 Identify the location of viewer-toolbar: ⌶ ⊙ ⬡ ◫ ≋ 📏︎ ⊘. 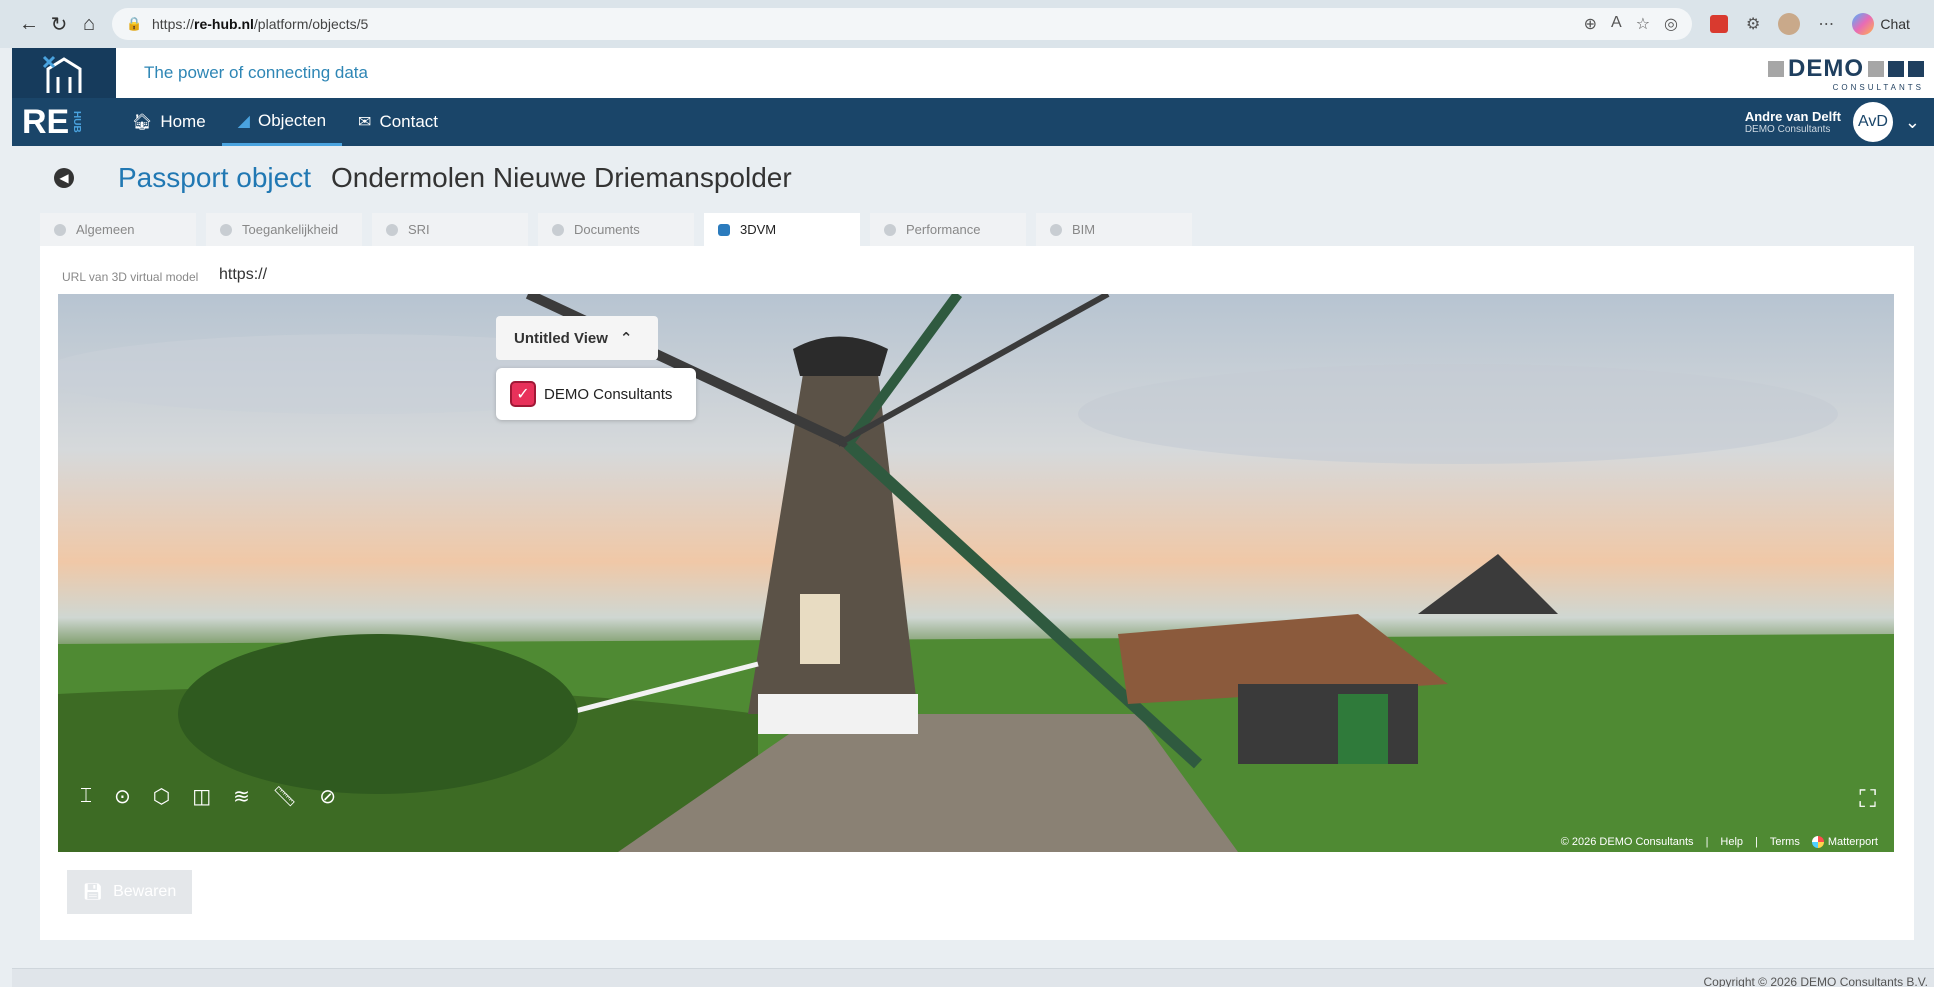
(208, 796).